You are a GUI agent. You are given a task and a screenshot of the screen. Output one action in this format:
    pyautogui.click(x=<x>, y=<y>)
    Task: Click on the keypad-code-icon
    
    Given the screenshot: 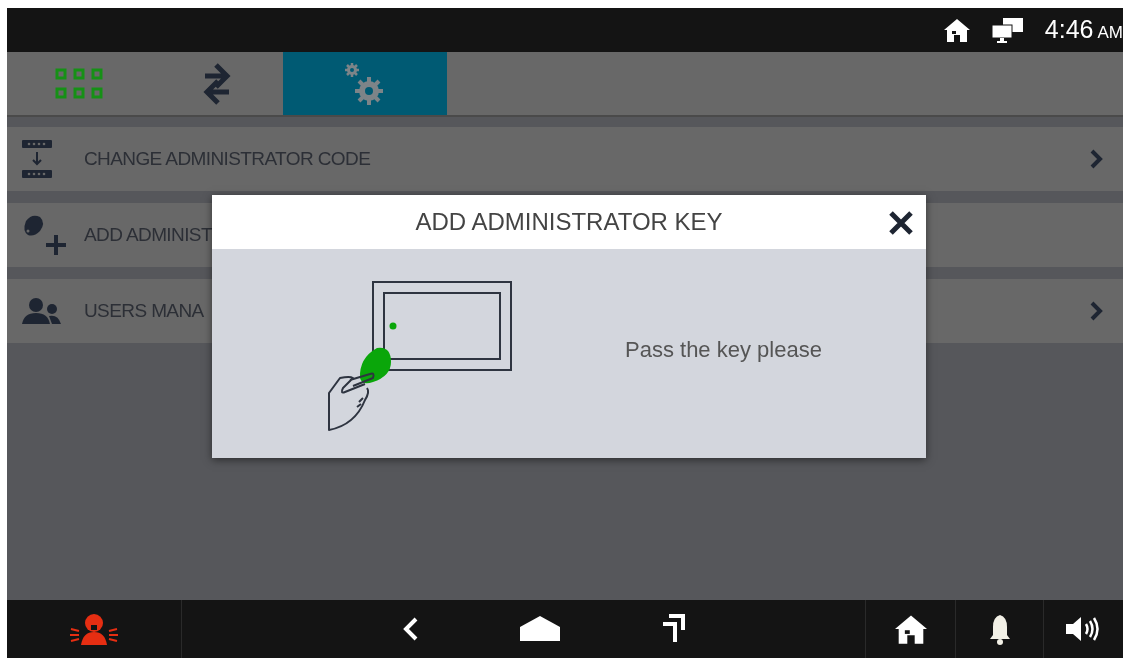 What is the action you would take?
    pyautogui.click(x=37, y=159)
    